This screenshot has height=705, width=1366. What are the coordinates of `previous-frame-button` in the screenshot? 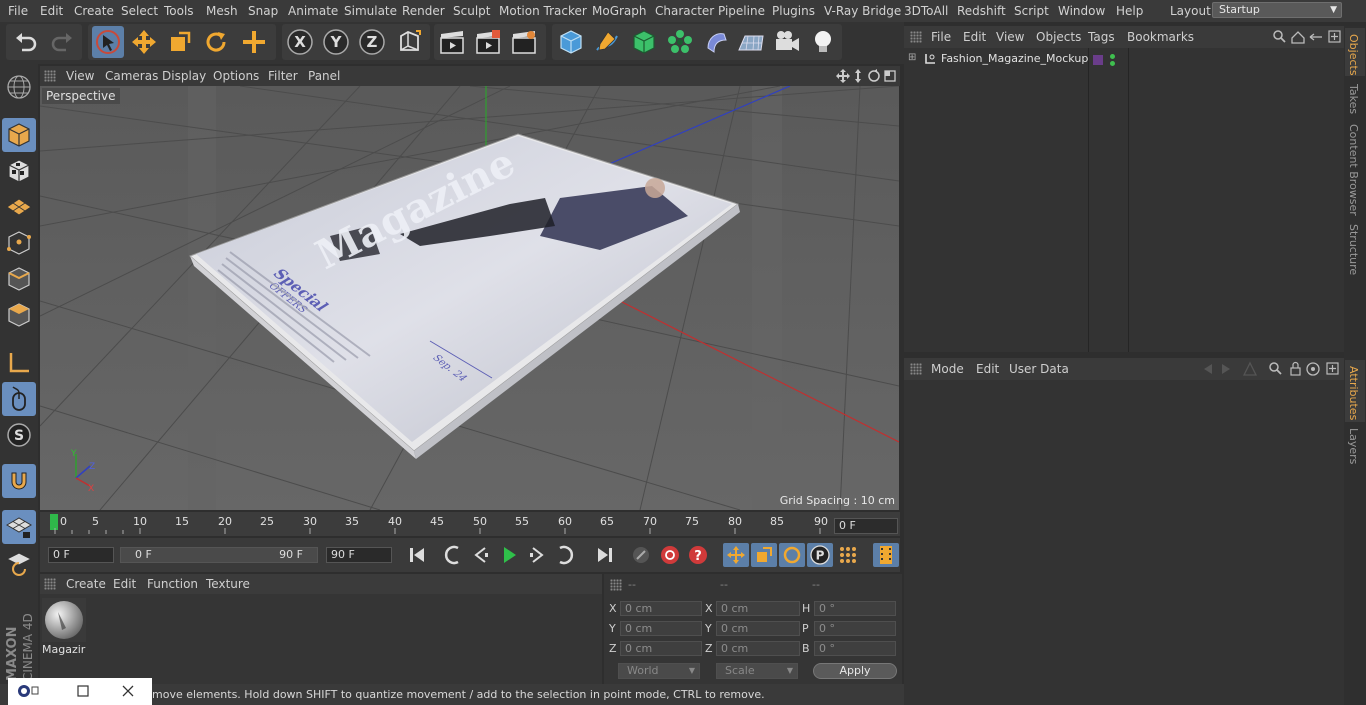 It's located at (481, 555).